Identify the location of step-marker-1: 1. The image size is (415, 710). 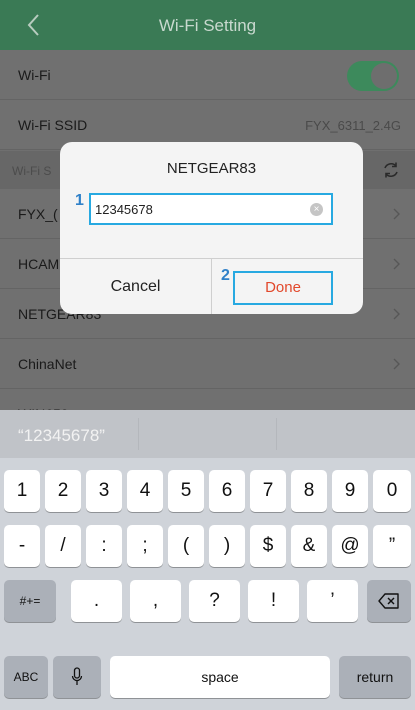
(79, 200).